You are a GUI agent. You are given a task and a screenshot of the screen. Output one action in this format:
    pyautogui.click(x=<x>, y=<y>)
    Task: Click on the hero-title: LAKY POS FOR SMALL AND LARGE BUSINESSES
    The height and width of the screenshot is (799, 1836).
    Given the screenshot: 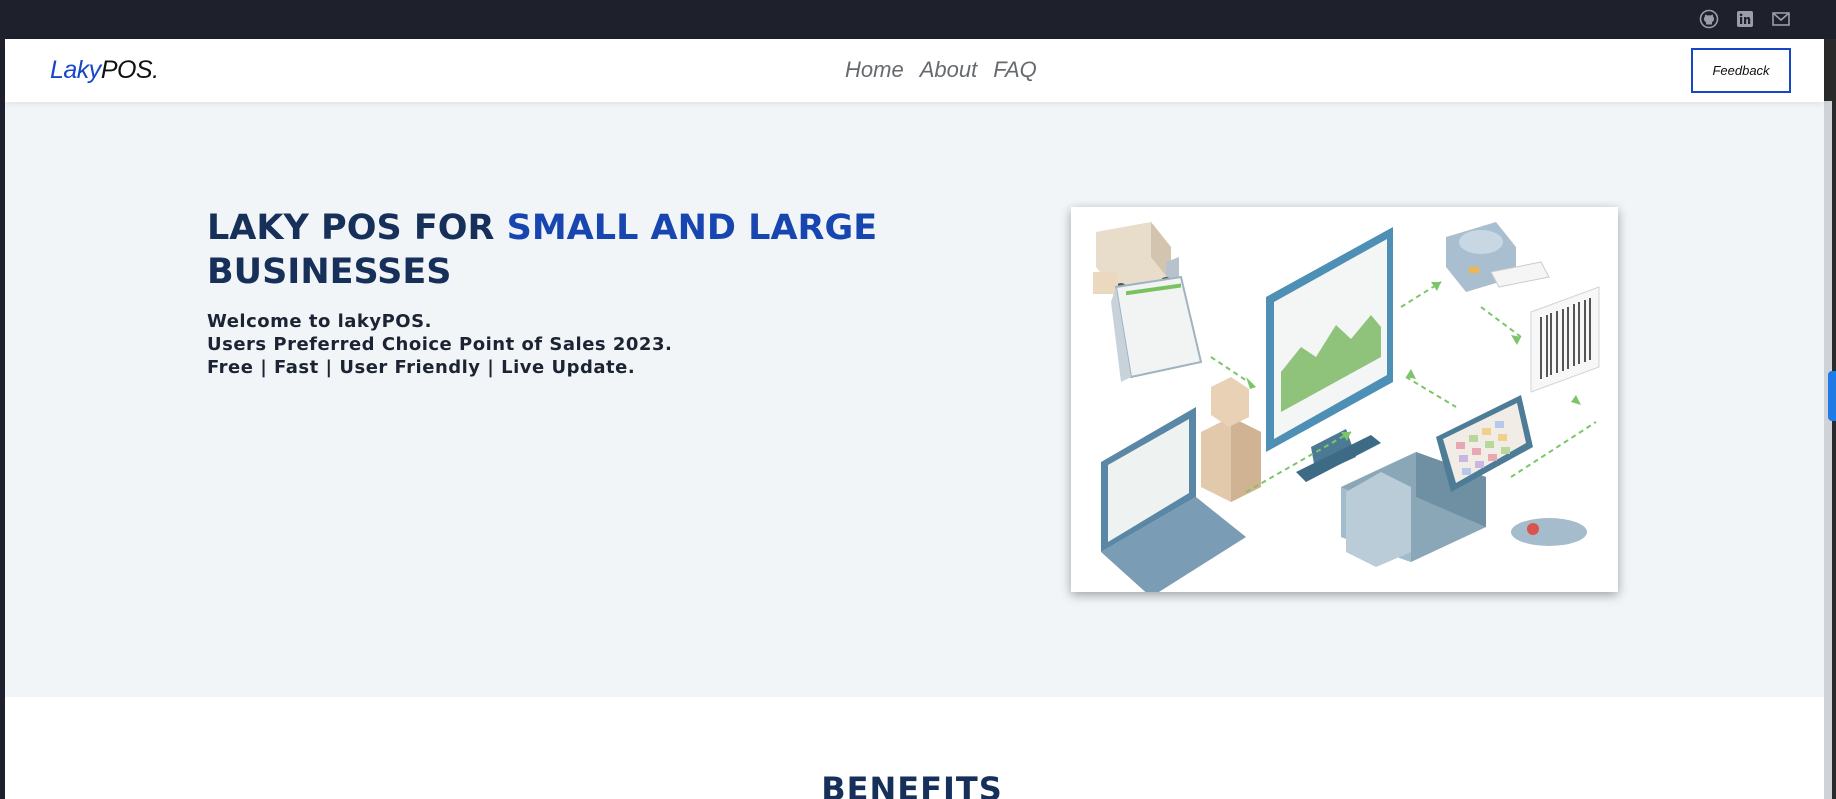 What is the action you would take?
    pyautogui.click(x=547, y=250)
    